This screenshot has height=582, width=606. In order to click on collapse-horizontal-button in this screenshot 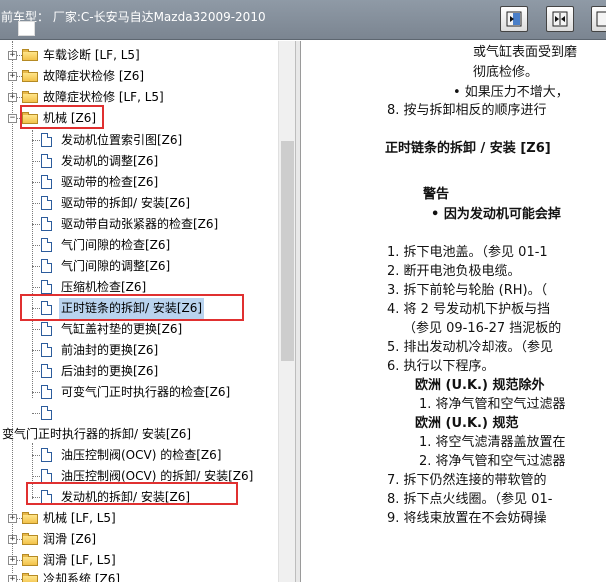, I will do `click(560, 19)`.